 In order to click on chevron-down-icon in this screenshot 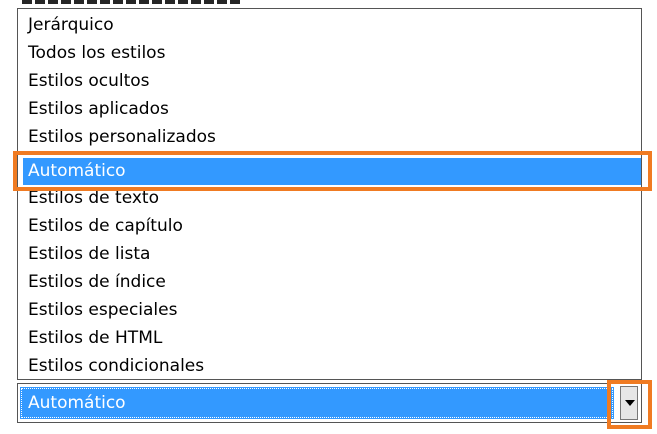, I will do `click(630, 403)`.